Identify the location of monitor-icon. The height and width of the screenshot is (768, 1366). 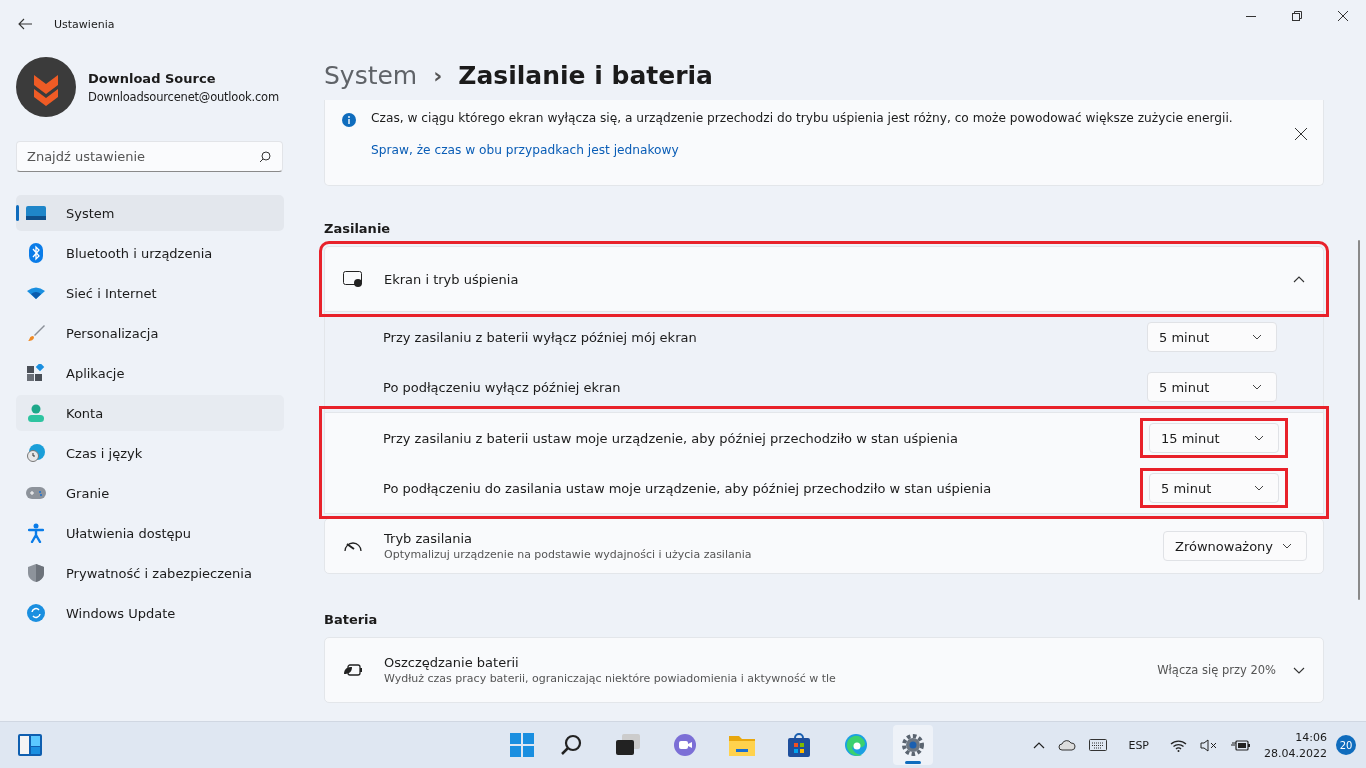
(36, 213).